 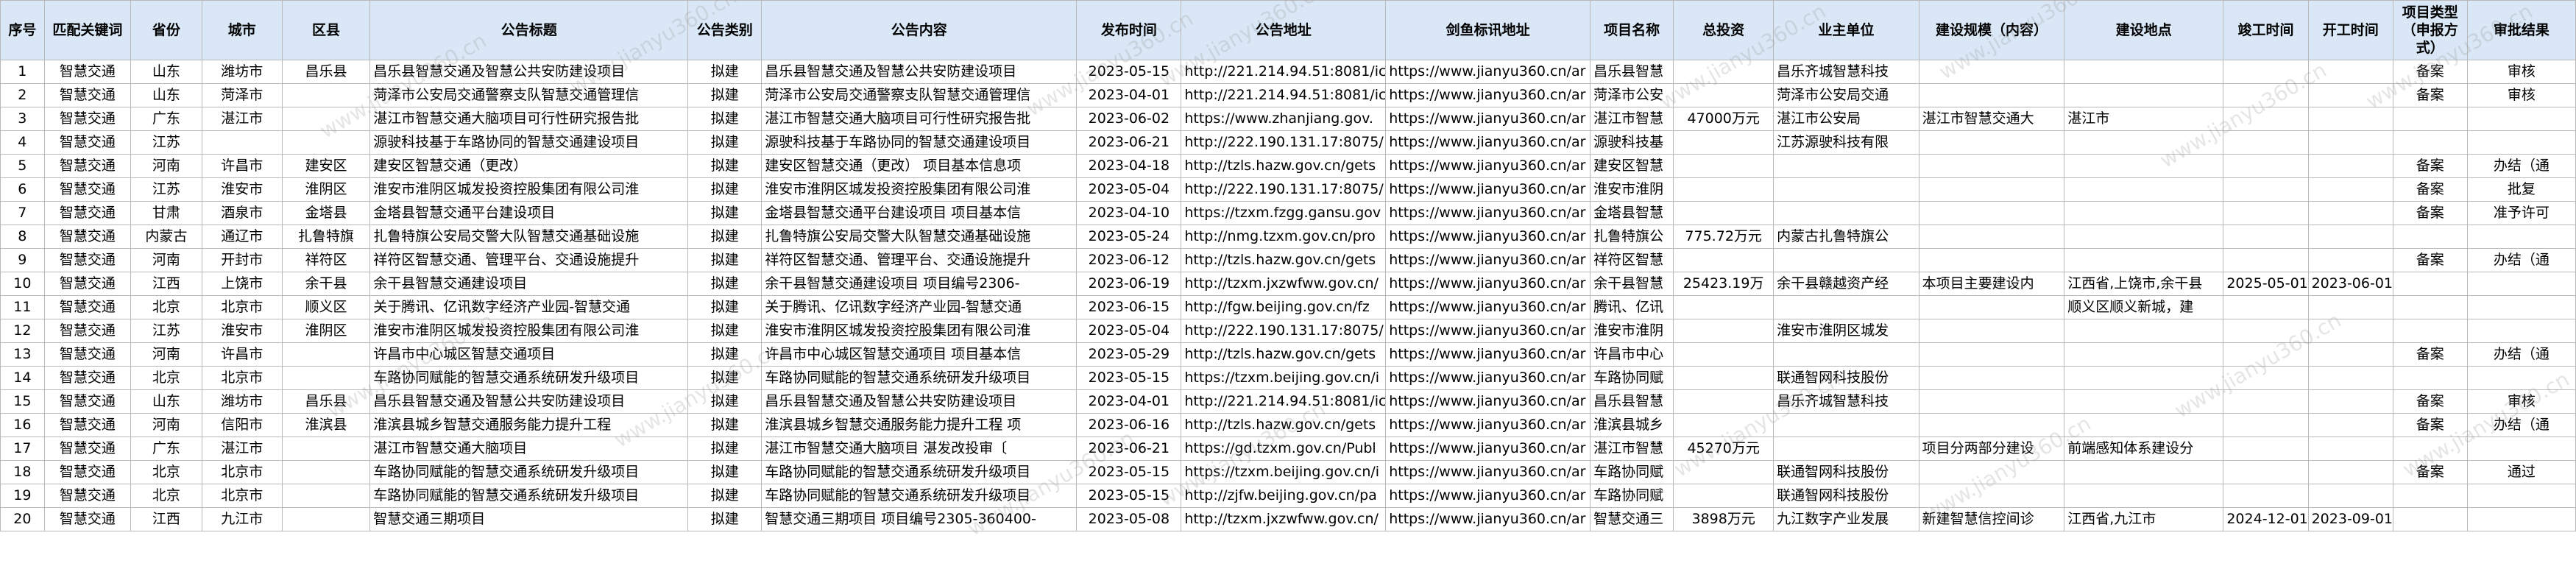 I want to click on column-header: 业主单位, so click(x=1846, y=30).